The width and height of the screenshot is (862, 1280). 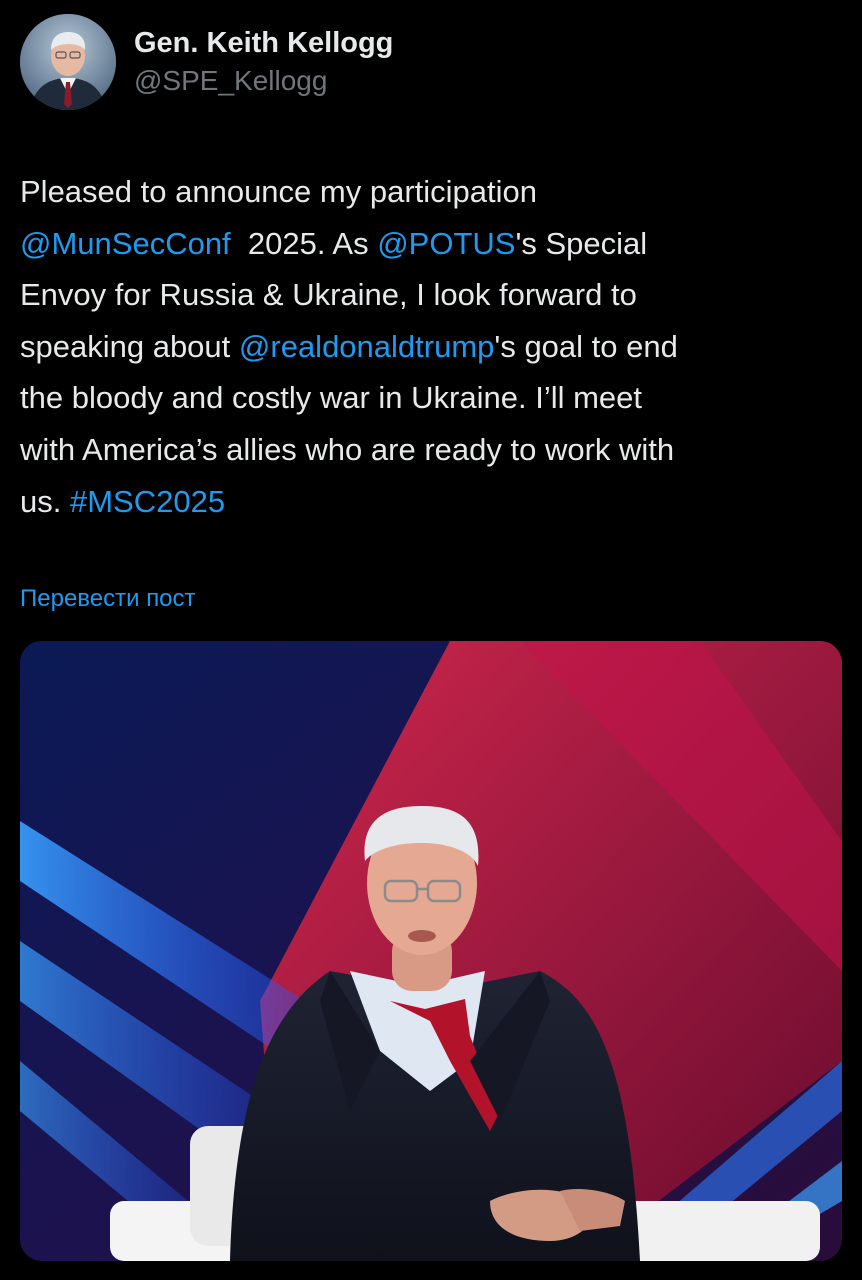 What do you see at coordinates (147, 501) in the screenshot?
I see `hashtag-link: #MSC2025` at bounding box center [147, 501].